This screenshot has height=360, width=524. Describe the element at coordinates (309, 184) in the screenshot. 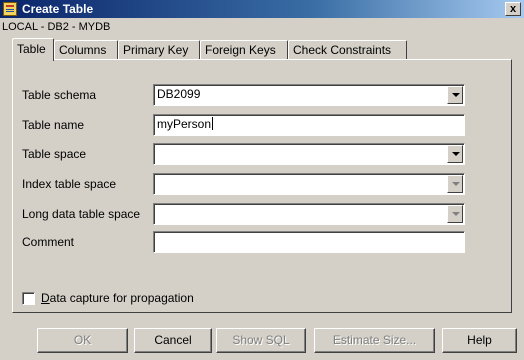

I see `index-table-space-combo` at that location.